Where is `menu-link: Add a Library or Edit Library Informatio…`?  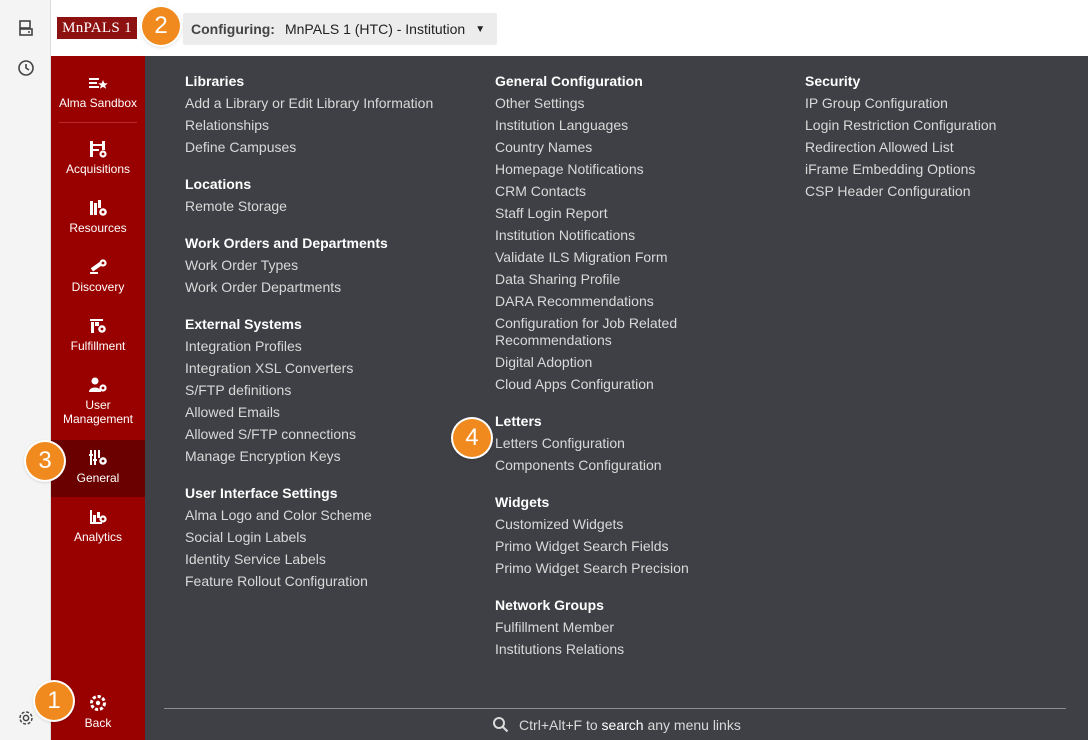
menu-link: Add a Library or Edit Library Informatio… is located at coordinates (309, 103).